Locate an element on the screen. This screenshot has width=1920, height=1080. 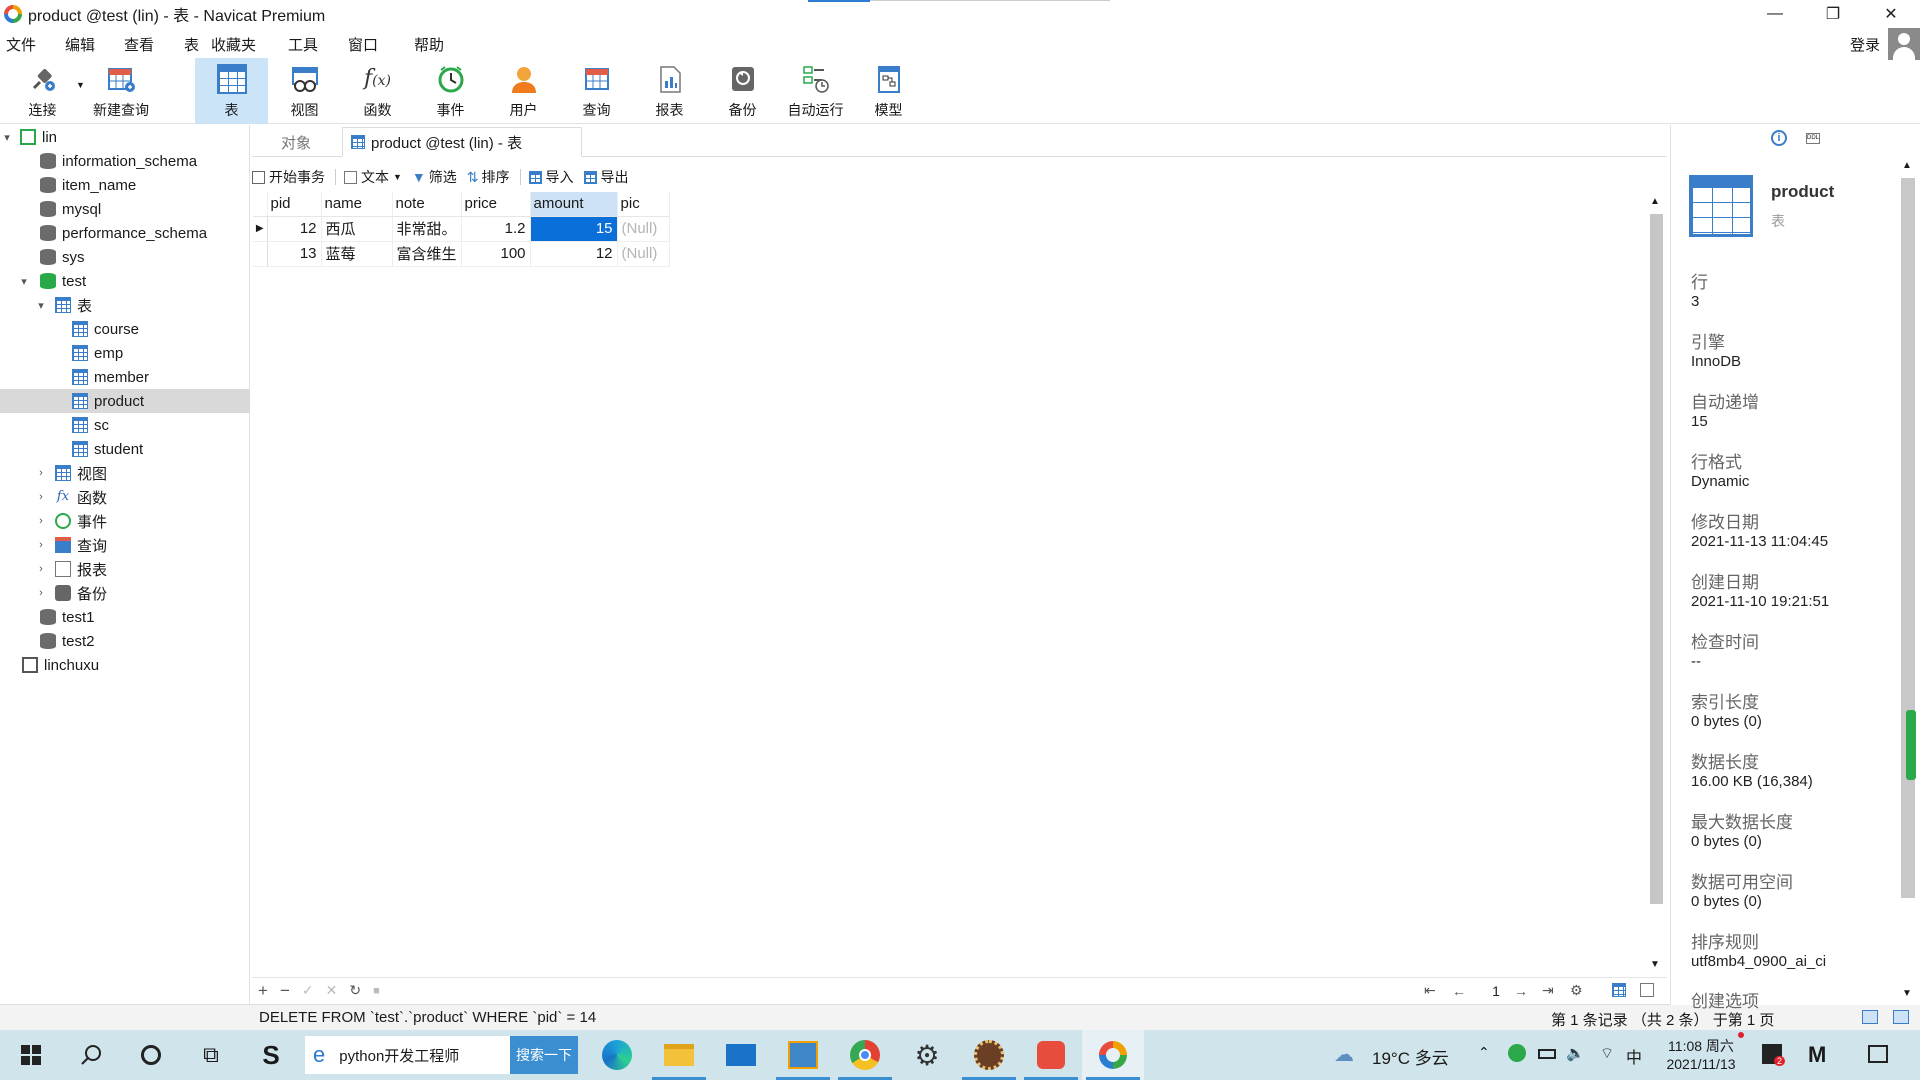
previous-page-icon: ← is located at coordinates (1459, 991).